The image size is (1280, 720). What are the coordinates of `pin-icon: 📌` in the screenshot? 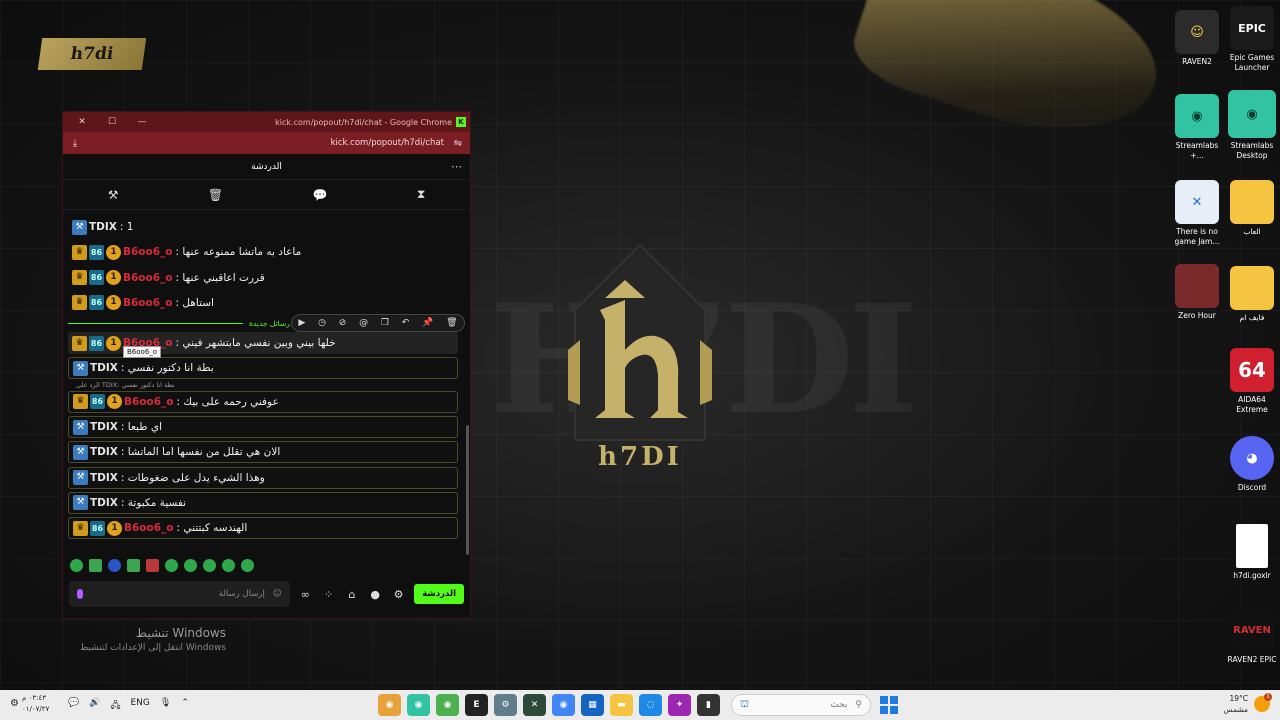 It's located at (427, 323).